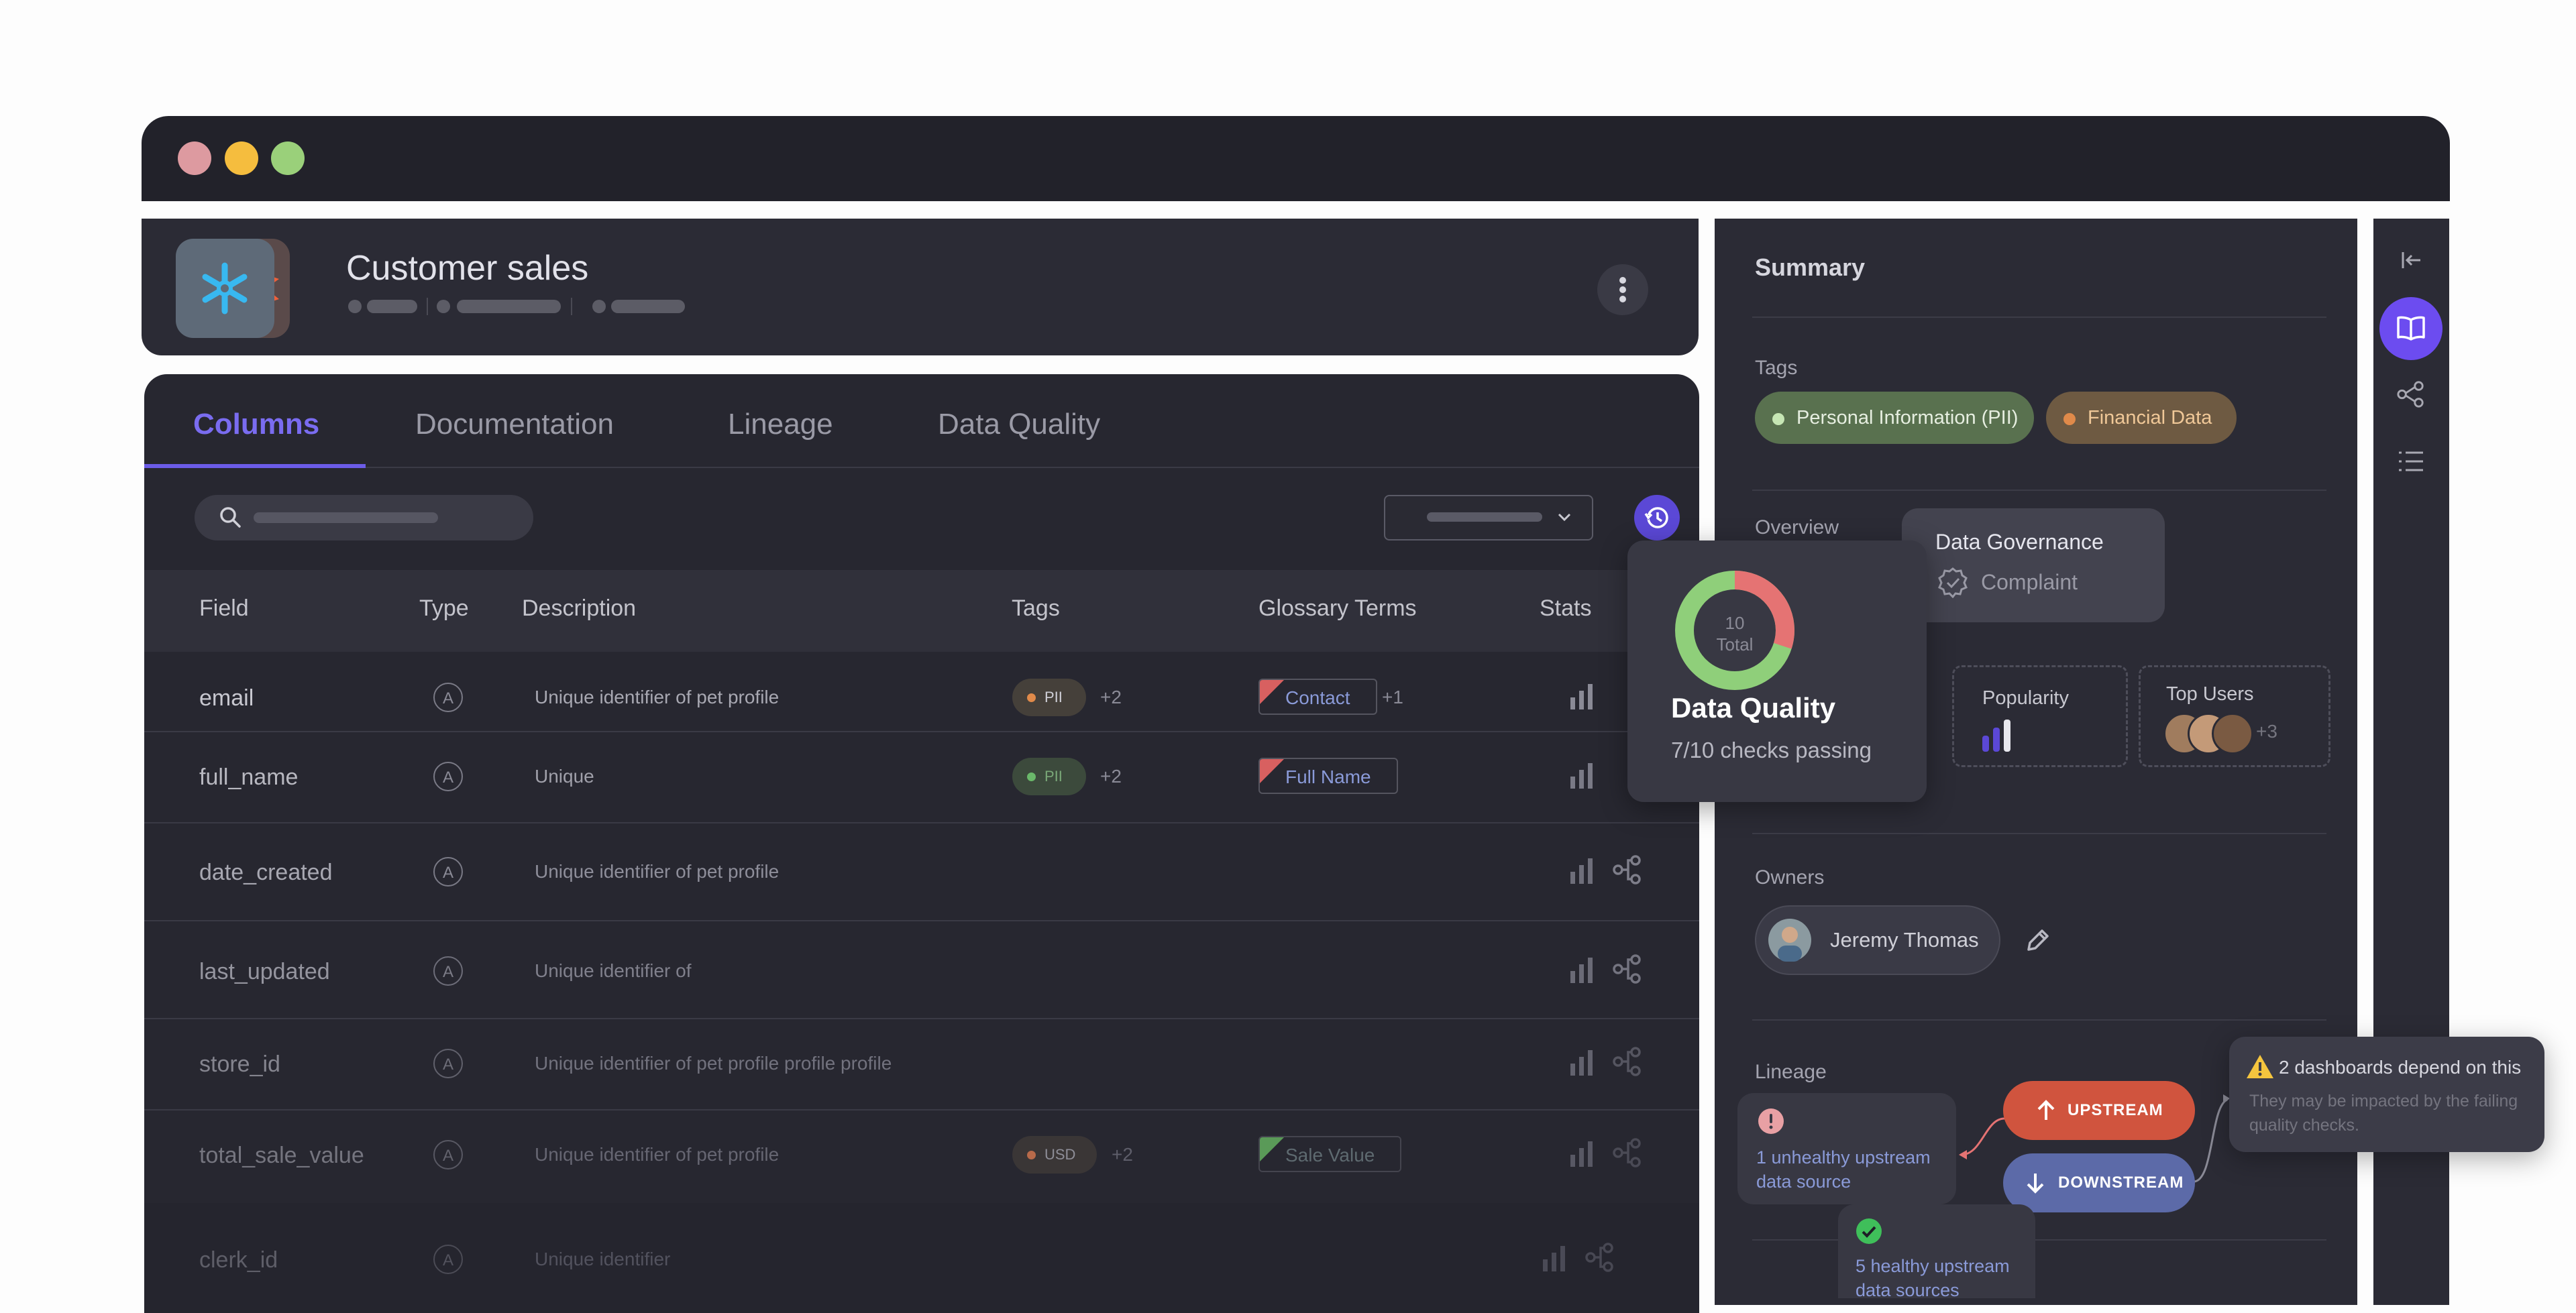 The height and width of the screenshot is (1313, 2576). Describe the element at coordinates (226, 698) in the screenshot. I see `field-name: email` at that location.